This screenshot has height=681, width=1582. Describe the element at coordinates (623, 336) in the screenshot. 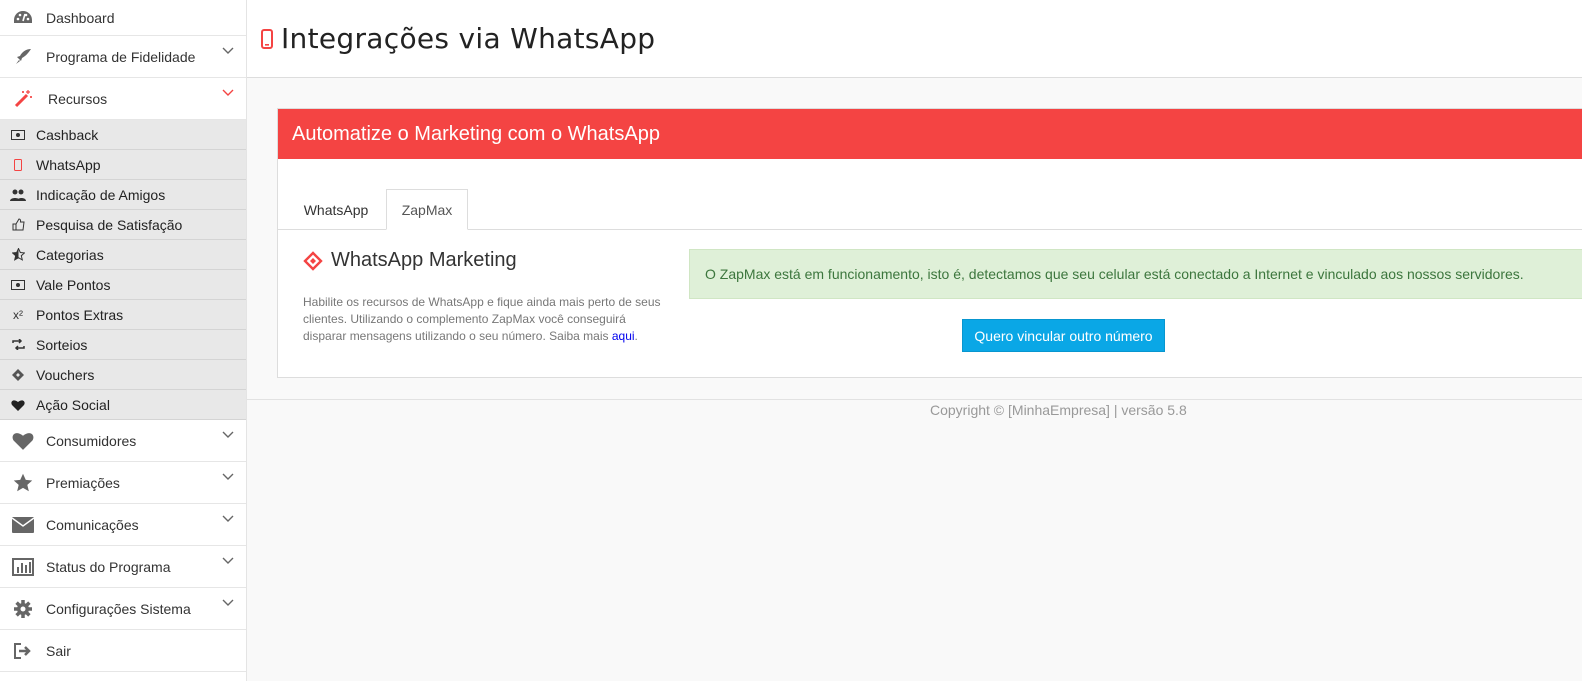

I see `learn-more-link: aqui` at that location.